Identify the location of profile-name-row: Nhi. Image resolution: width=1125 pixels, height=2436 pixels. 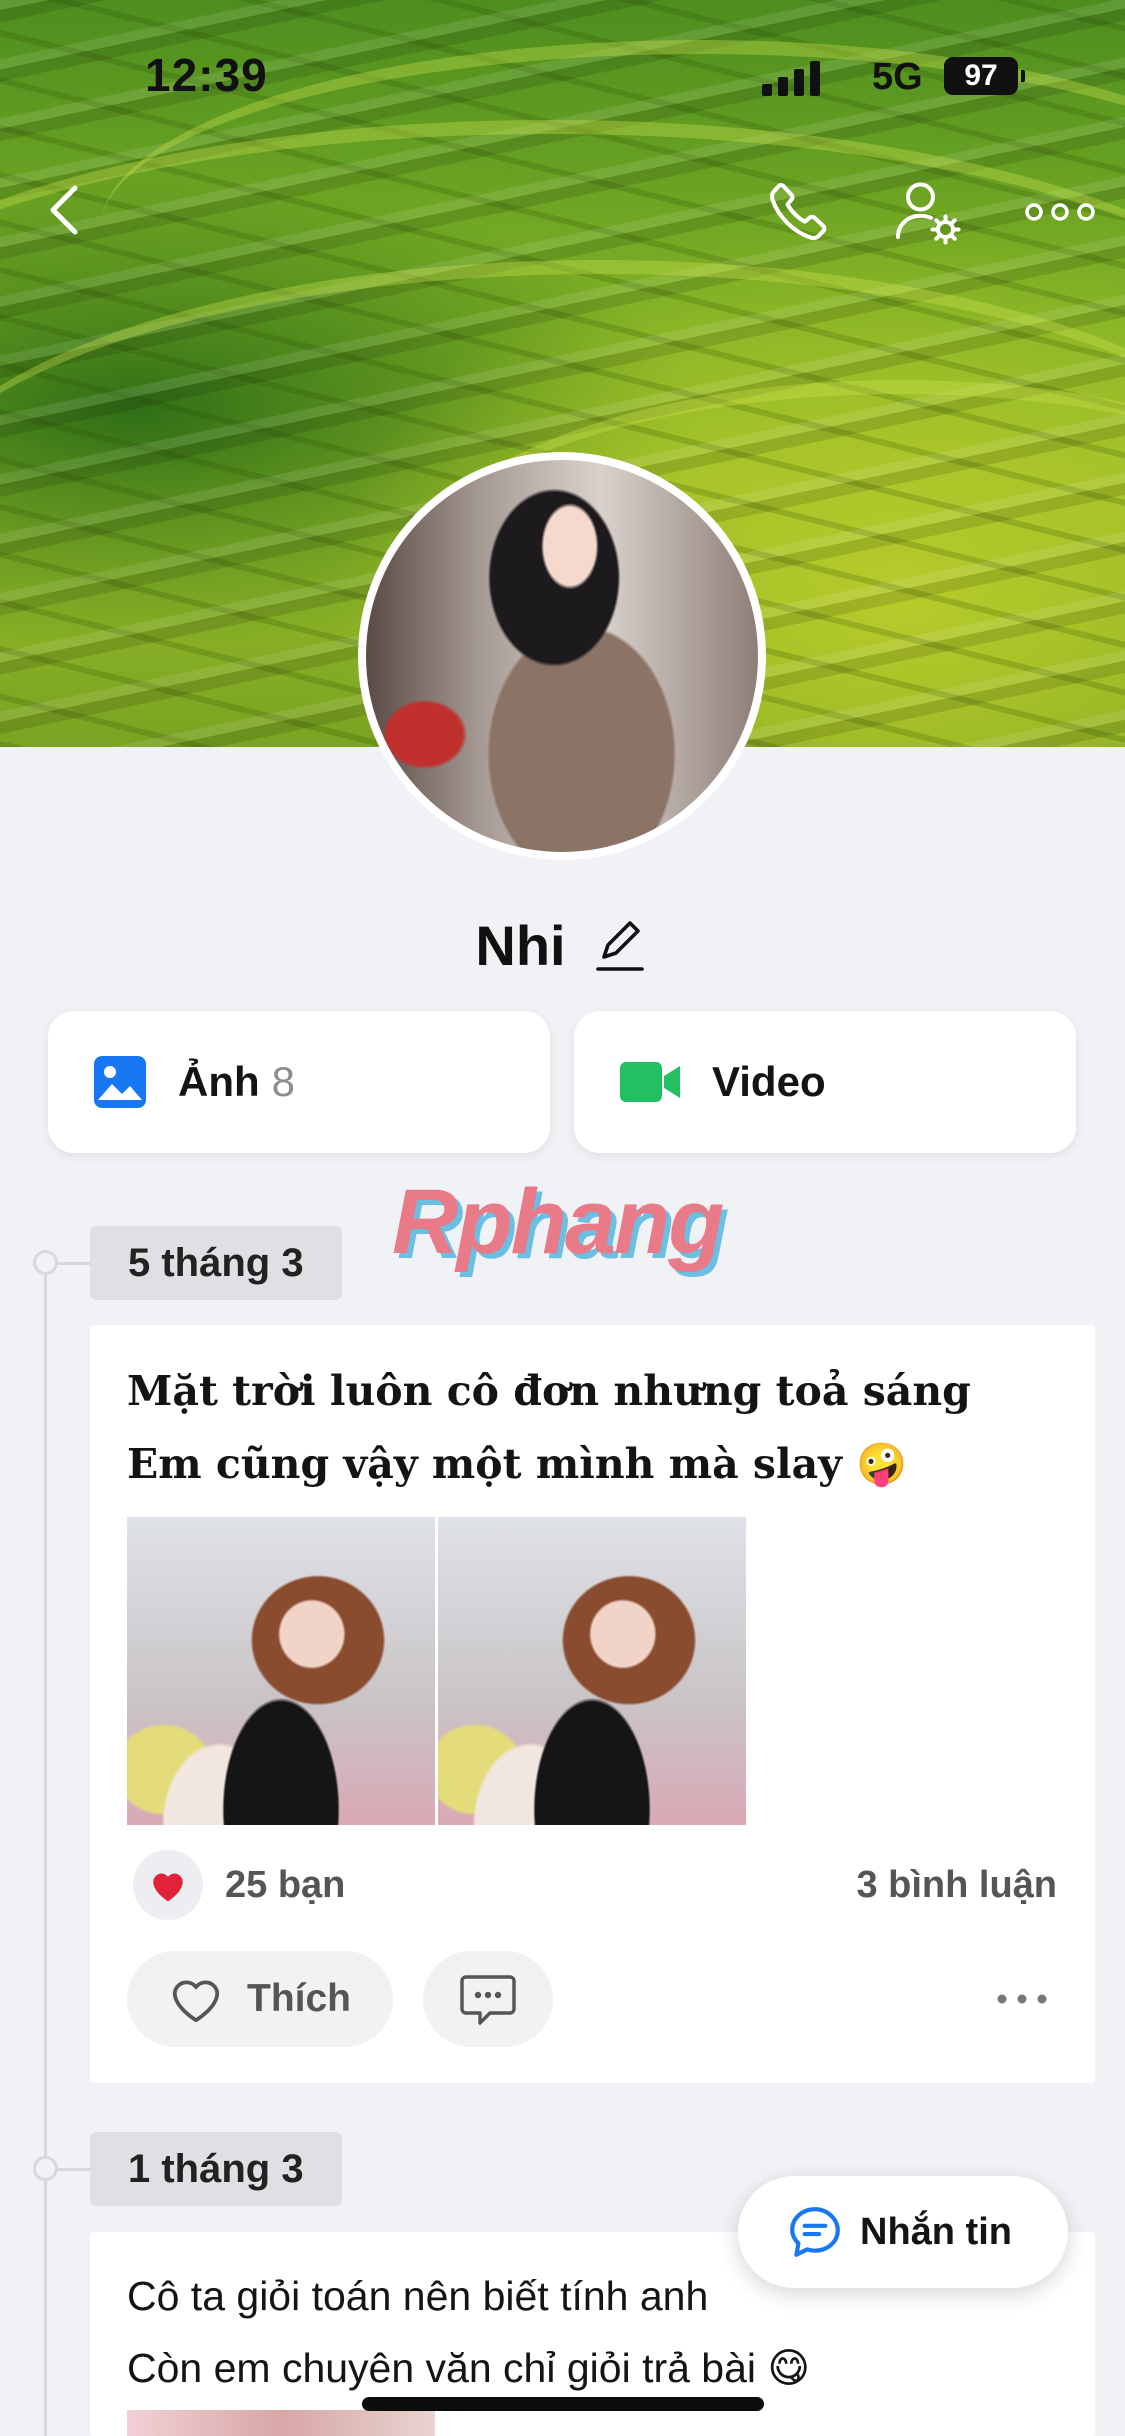
(562, 945).